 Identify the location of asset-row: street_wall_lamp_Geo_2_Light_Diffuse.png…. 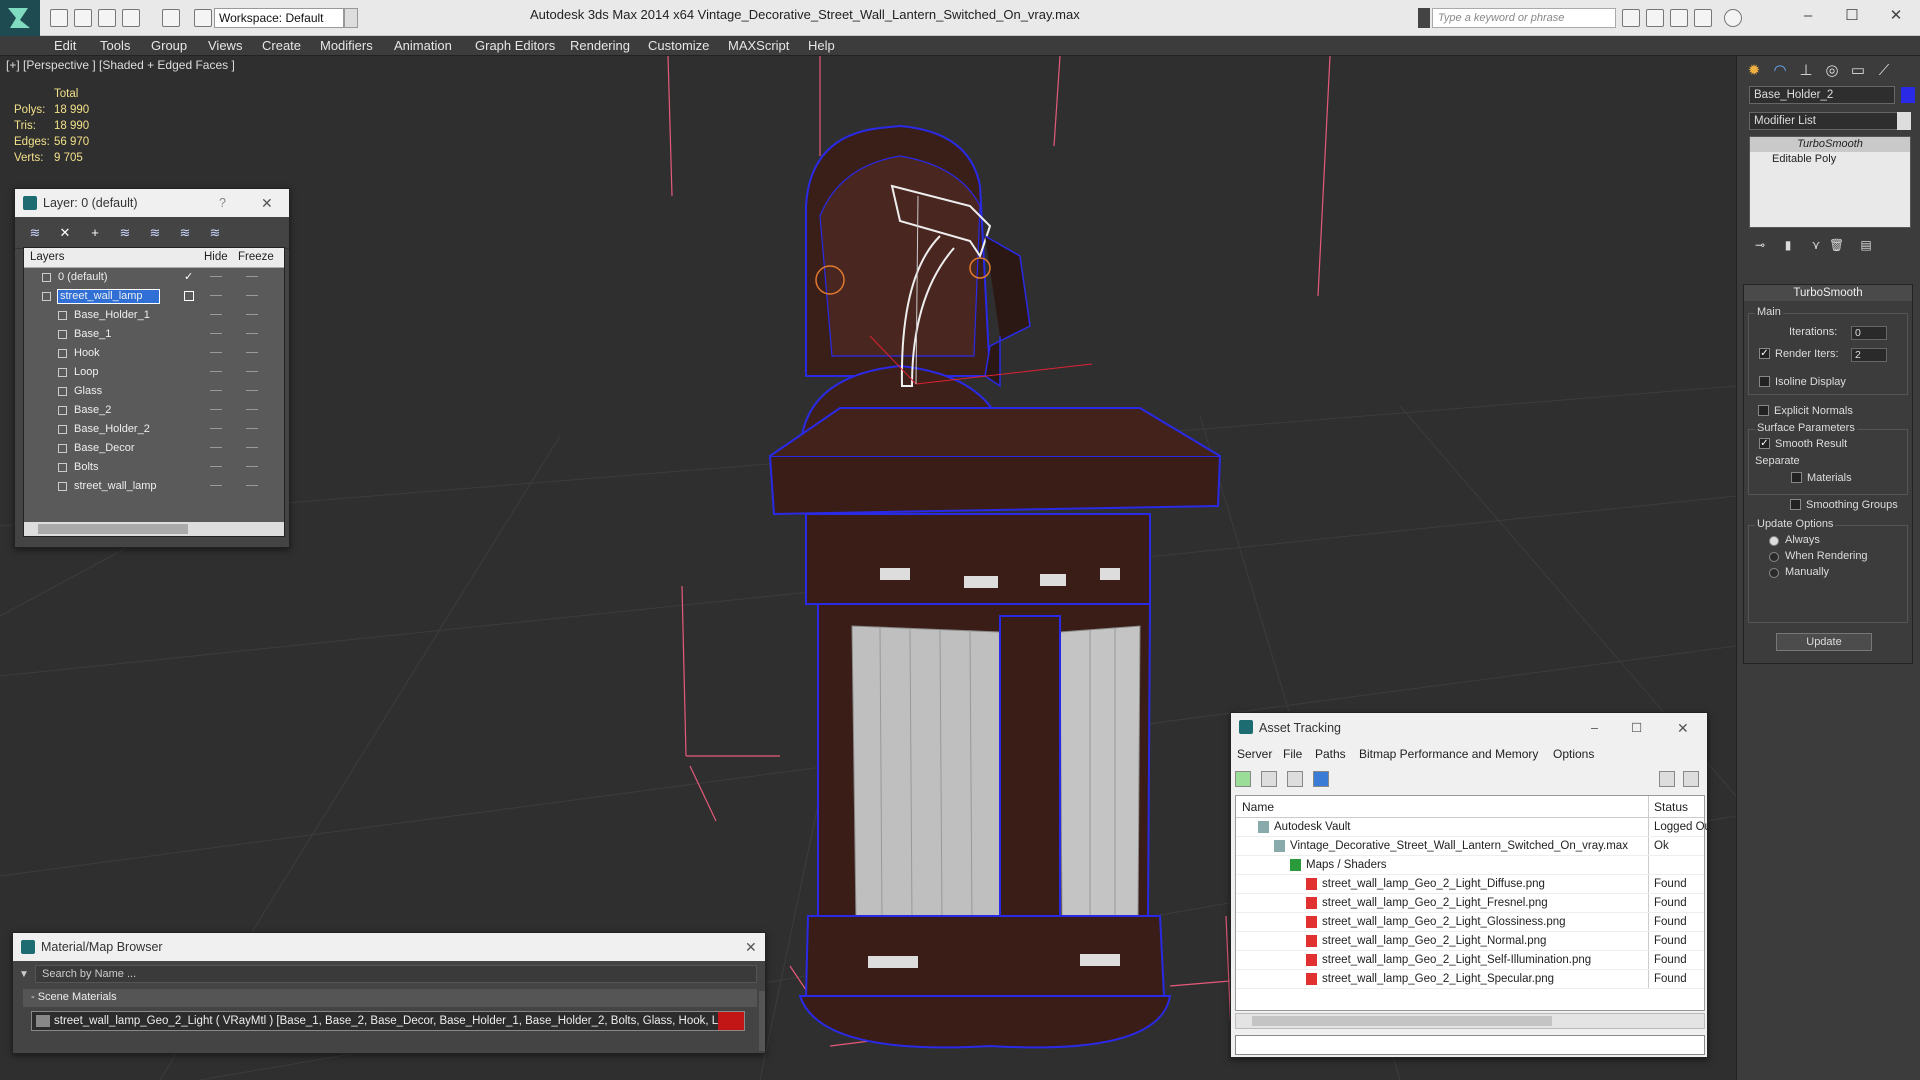
(1470, 884).